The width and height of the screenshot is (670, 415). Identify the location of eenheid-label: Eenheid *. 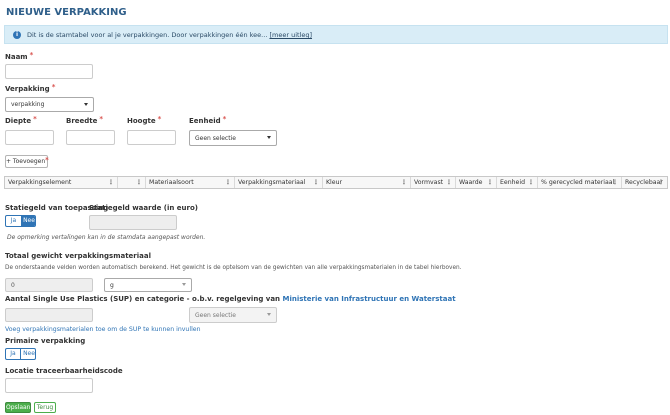
(208, 120).